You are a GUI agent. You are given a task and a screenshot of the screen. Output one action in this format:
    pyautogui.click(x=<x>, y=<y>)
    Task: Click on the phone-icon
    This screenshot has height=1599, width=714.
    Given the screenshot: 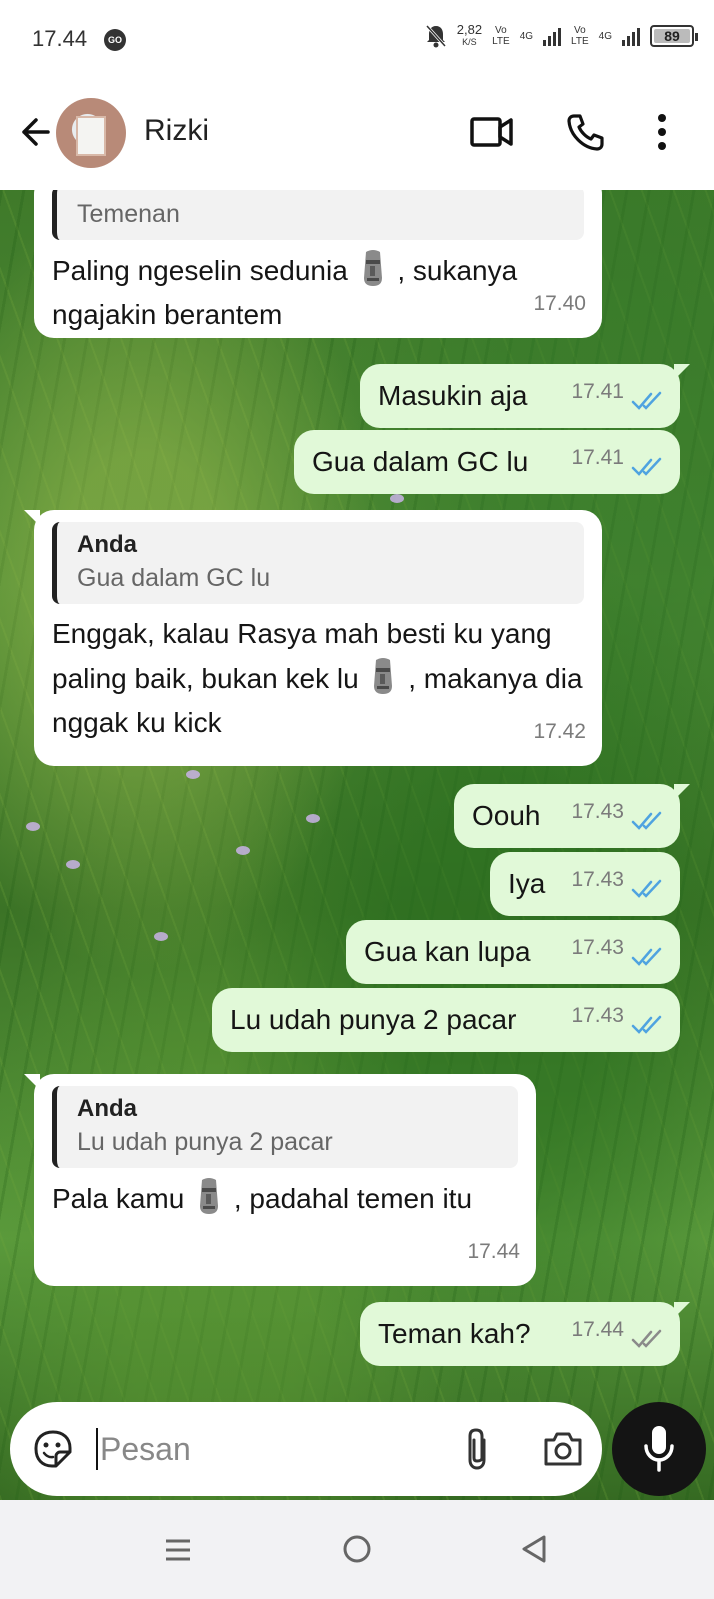 What is the action you would take?
    pyautogui.click(x=586, y=132)
    